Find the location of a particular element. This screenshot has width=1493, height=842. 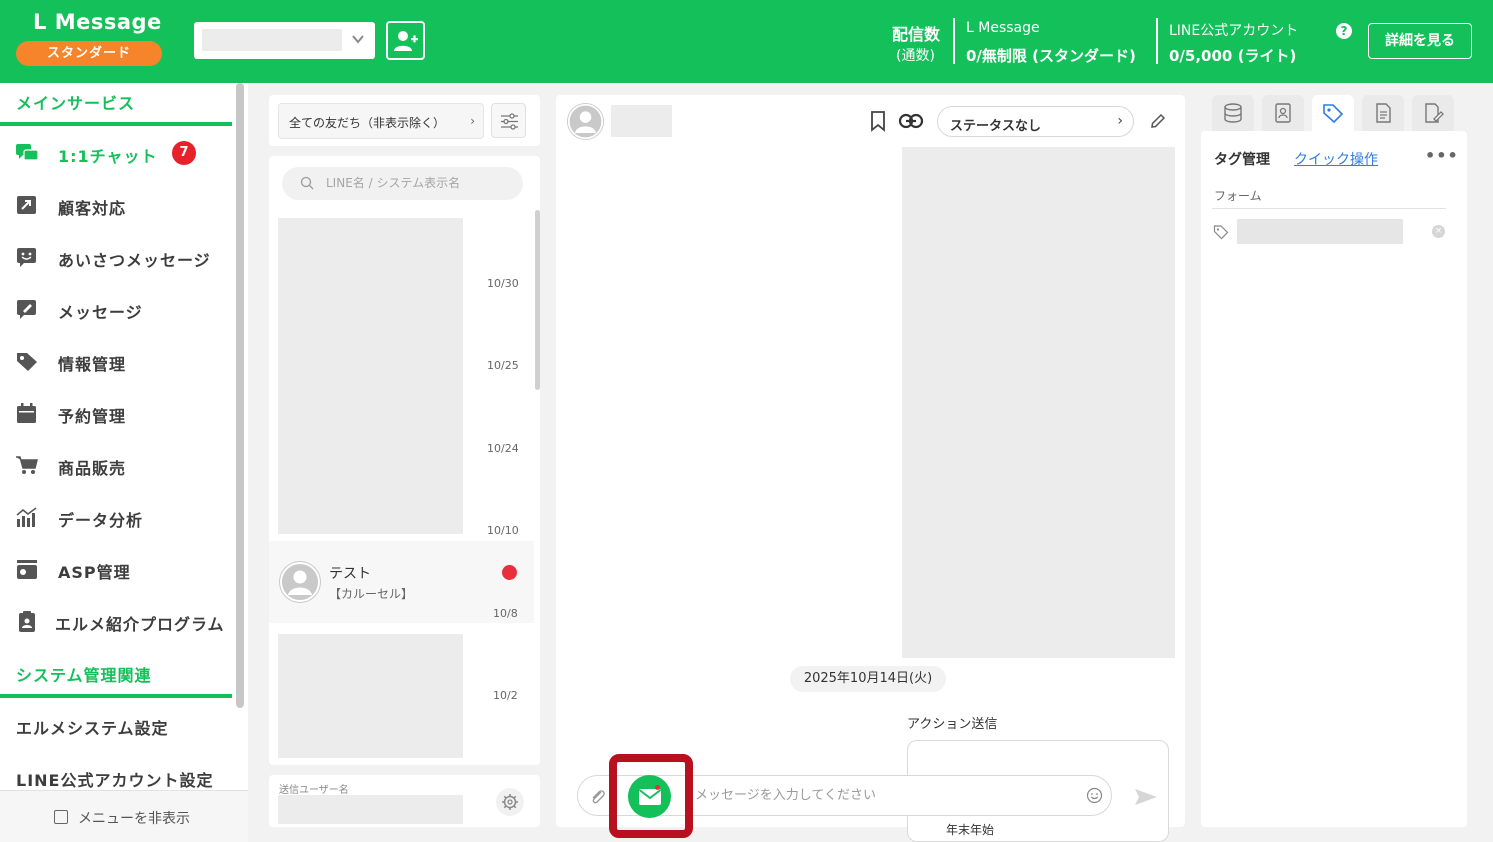

clipboard-user-icon is located at coordinates (27, 621).